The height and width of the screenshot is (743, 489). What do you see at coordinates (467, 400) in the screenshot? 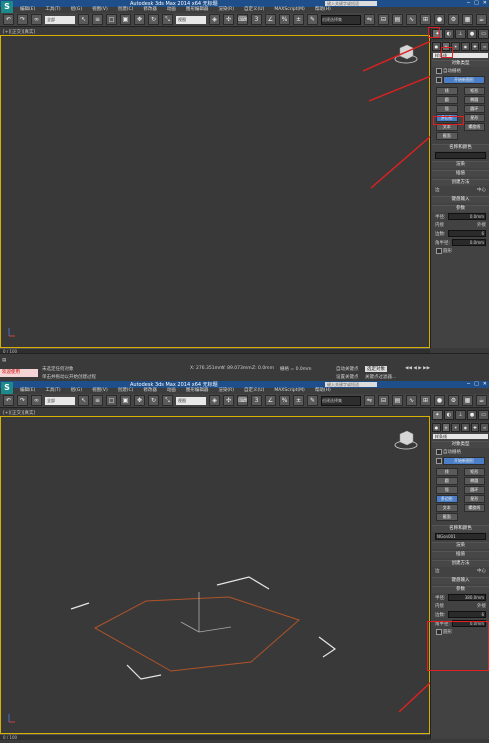
I see `render-frame-icon: ▦` at bounding box center [467, 400].